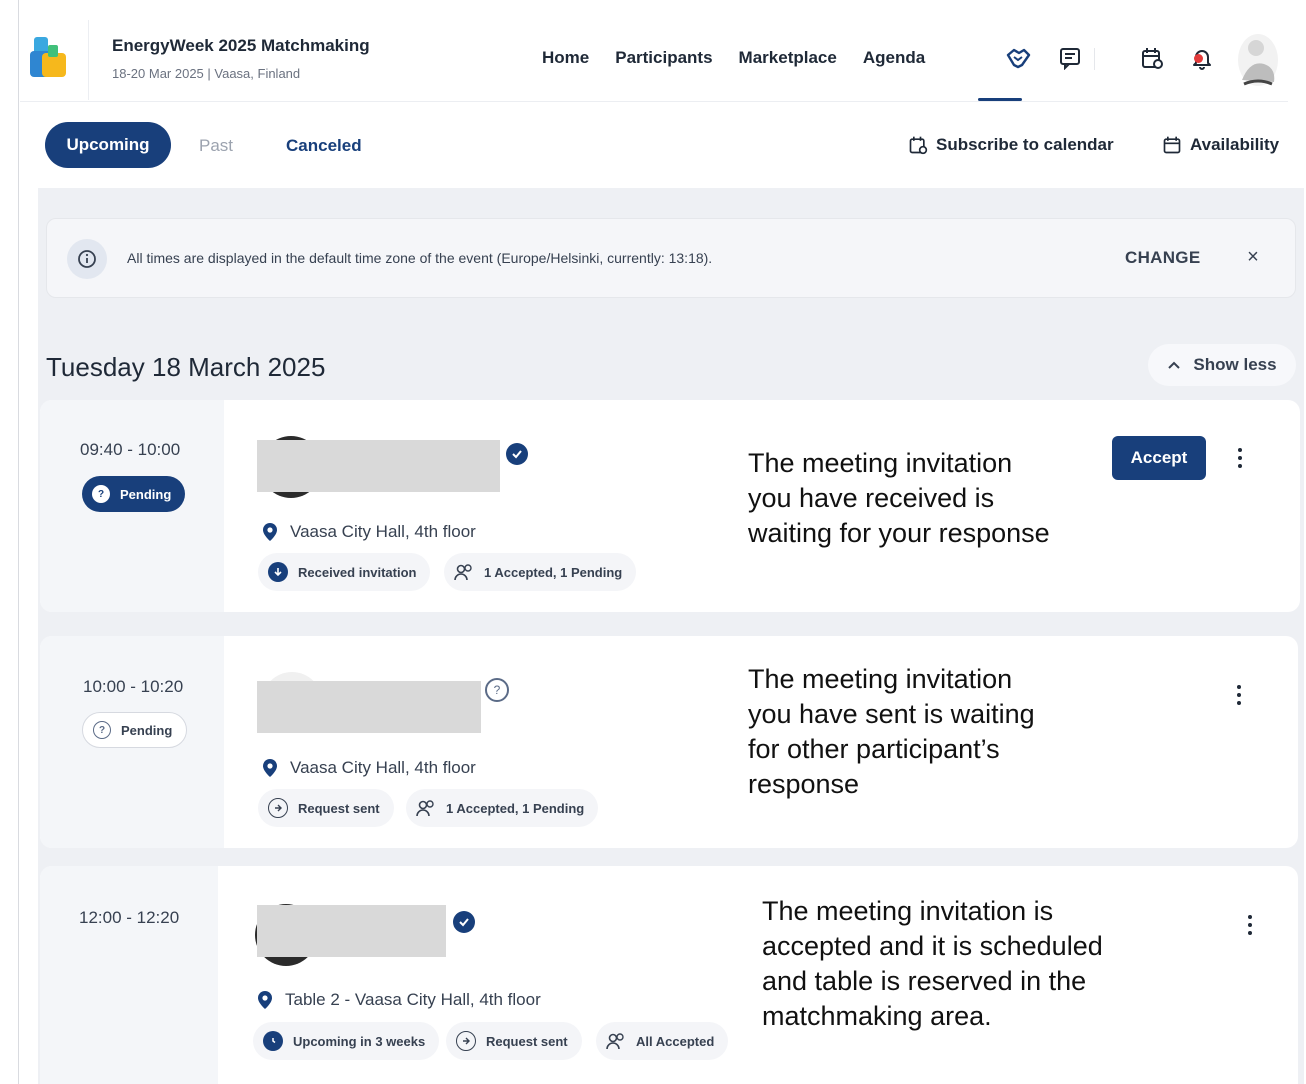  Describe the element at coordinates (1258, 59) in the screenshot. I see `user-avatar` at that location.